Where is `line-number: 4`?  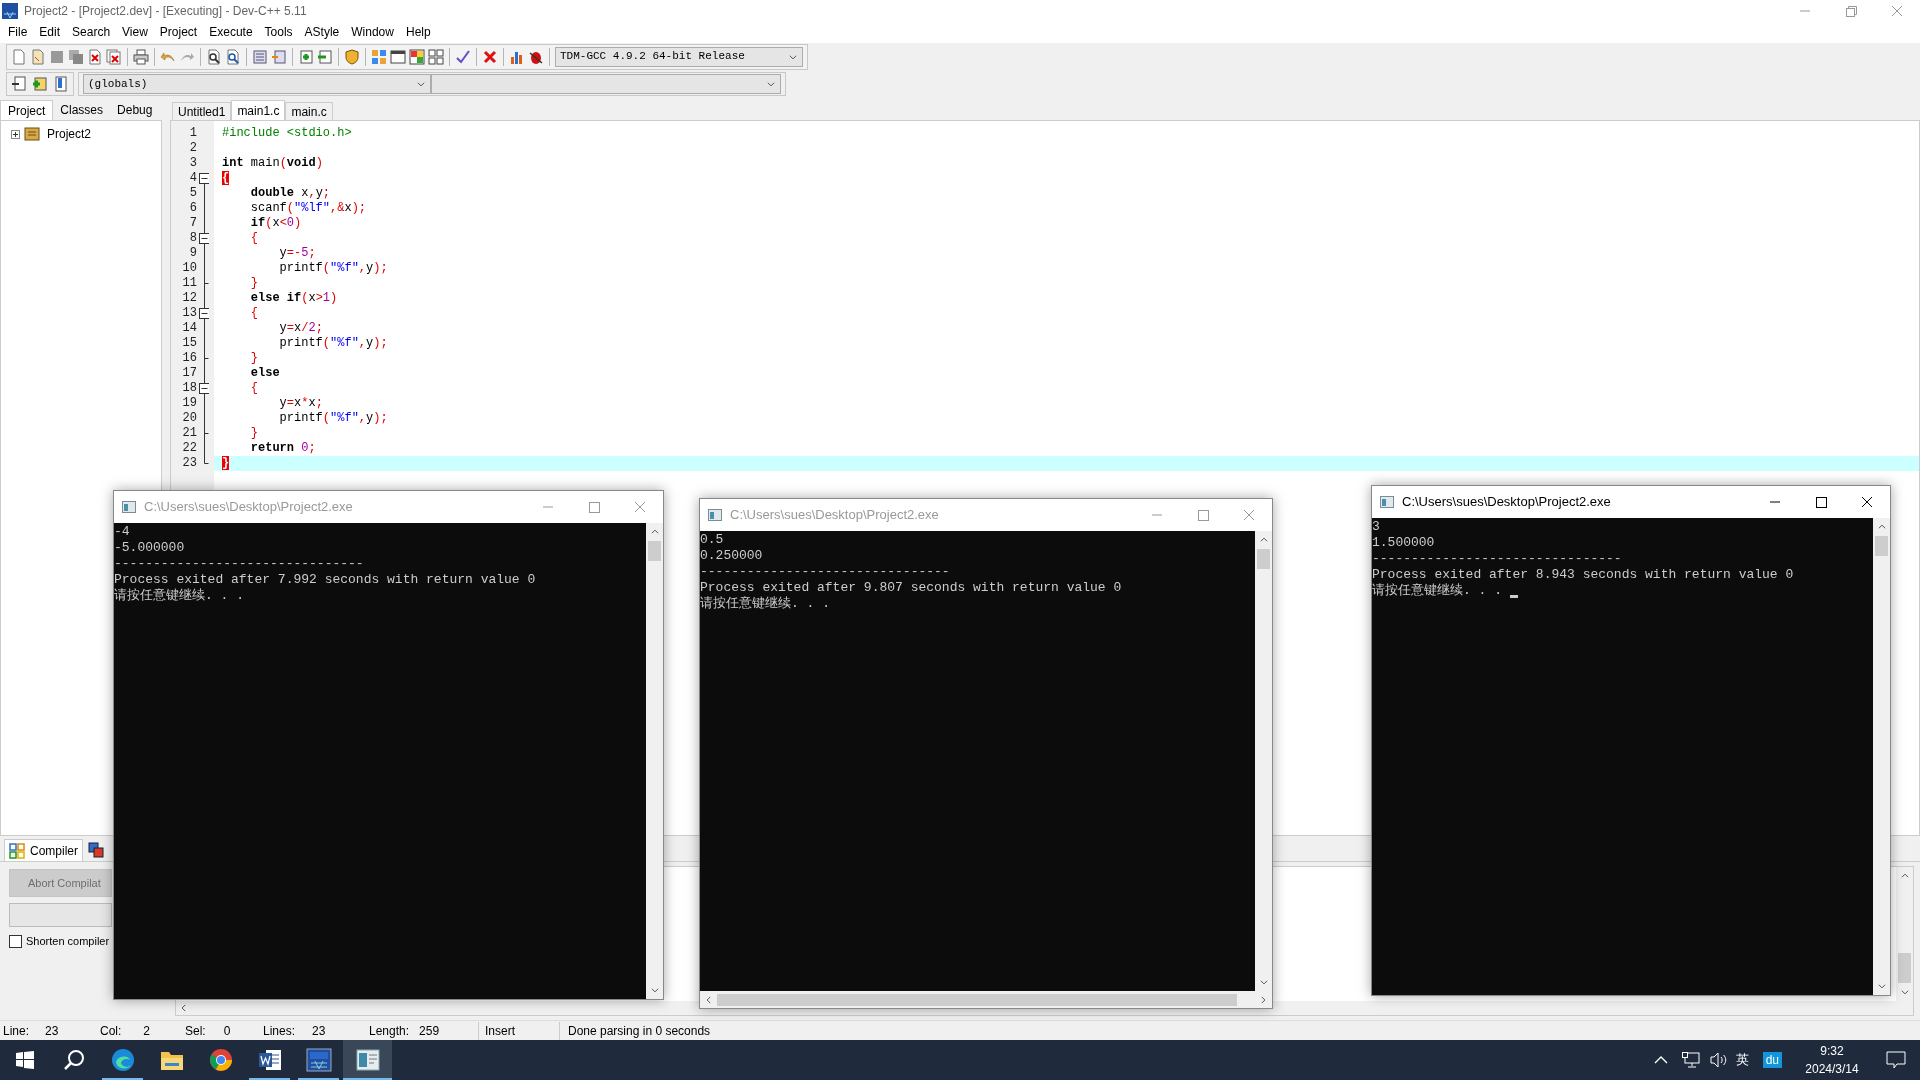
line-number: 4 is located at coordinates (193, 178).